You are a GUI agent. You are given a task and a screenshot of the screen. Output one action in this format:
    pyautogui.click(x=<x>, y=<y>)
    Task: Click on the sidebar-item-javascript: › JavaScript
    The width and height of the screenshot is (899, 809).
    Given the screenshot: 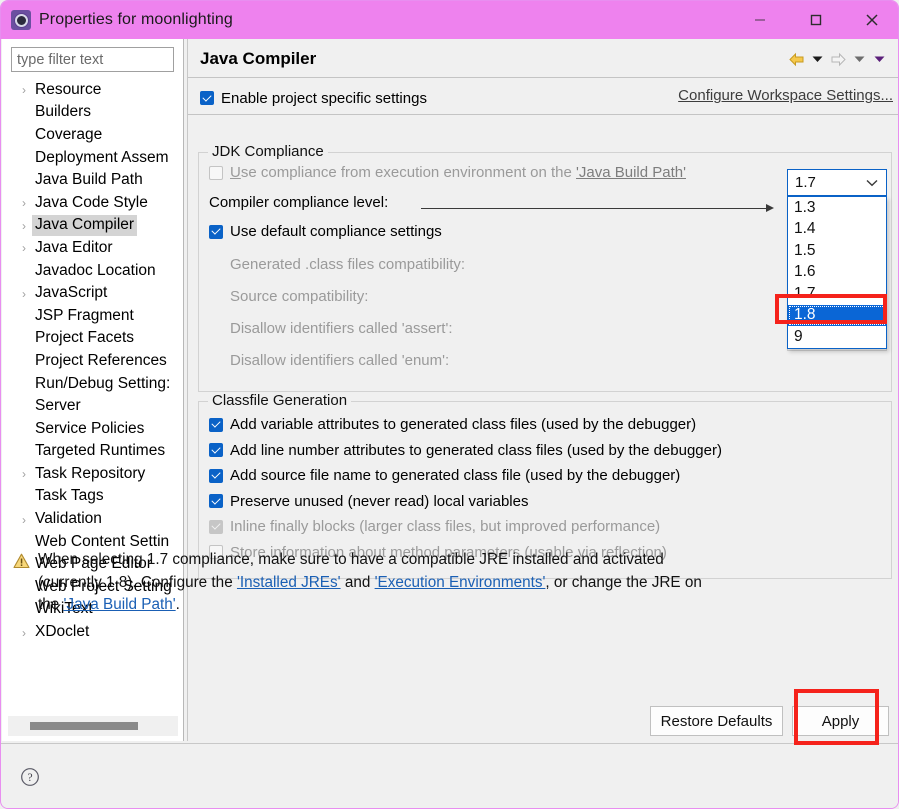 What is the action you would take?
    pyautogui.click(x=92, y=293)
    